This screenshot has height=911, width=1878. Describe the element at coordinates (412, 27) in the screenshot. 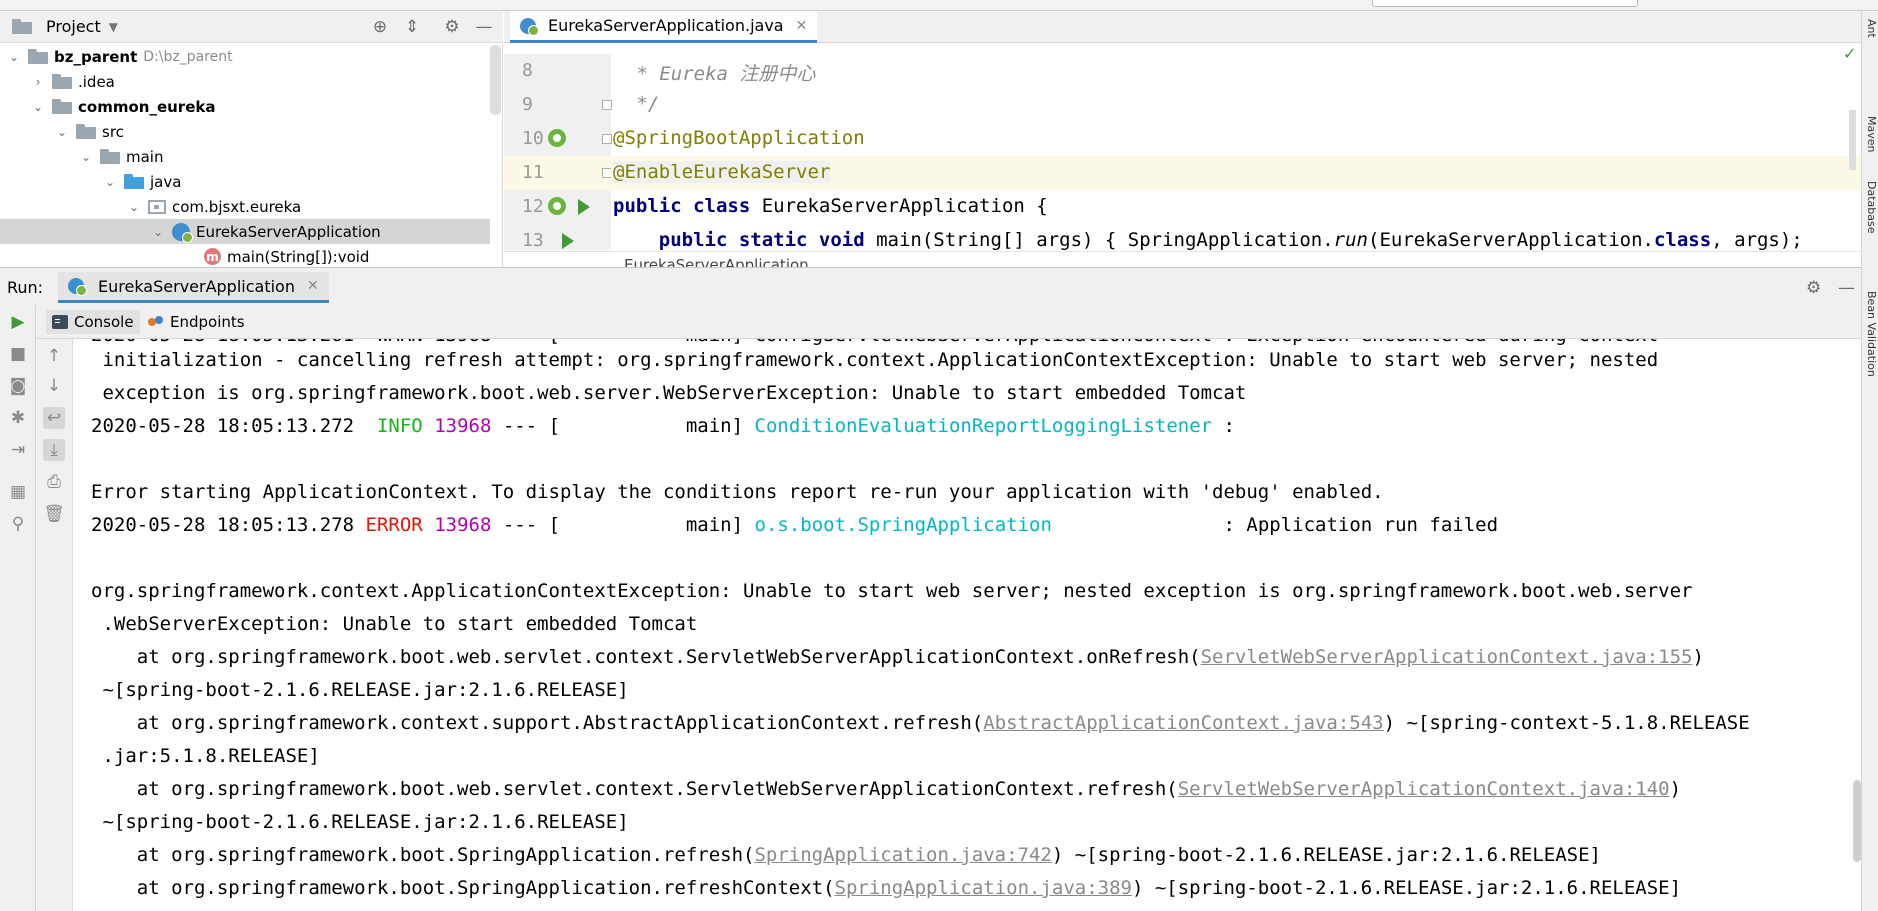

I see `collapse-all-icon: ⇕` at that location.